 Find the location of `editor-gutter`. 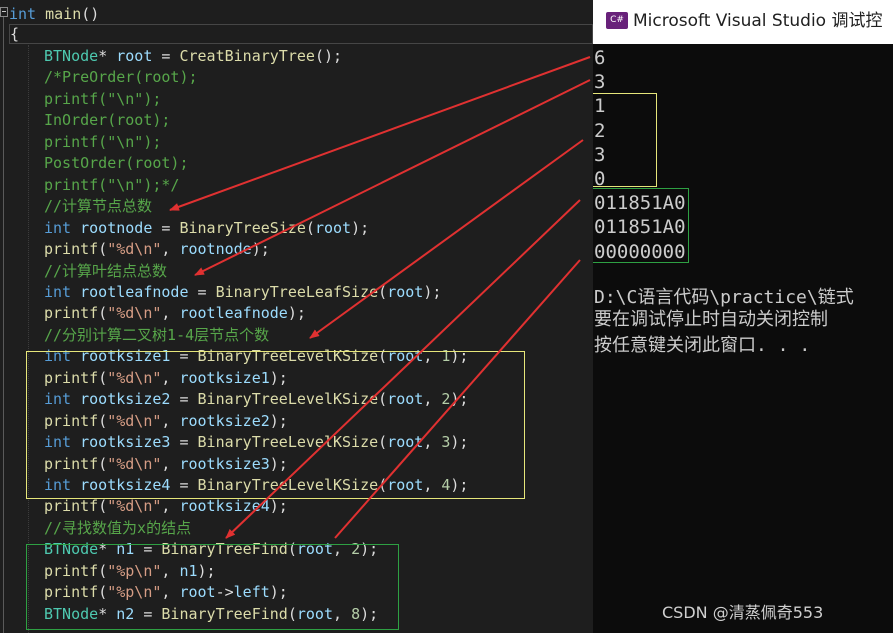

editor-gutter is located at coordinates (4, 316).